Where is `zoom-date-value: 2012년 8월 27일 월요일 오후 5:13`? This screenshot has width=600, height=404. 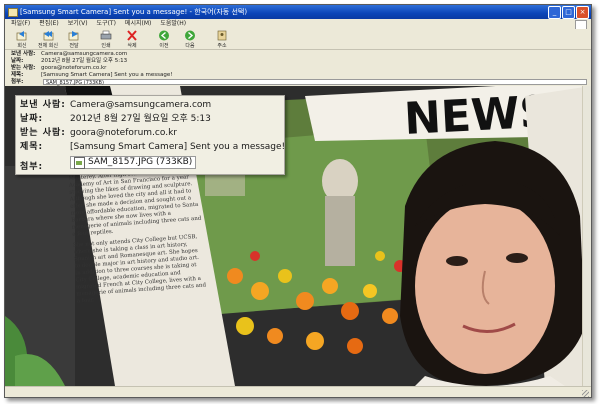
zoom-date-value: 2012년 8월 27일 월요일 오후 5:13 is located at coordinates (140, 119).